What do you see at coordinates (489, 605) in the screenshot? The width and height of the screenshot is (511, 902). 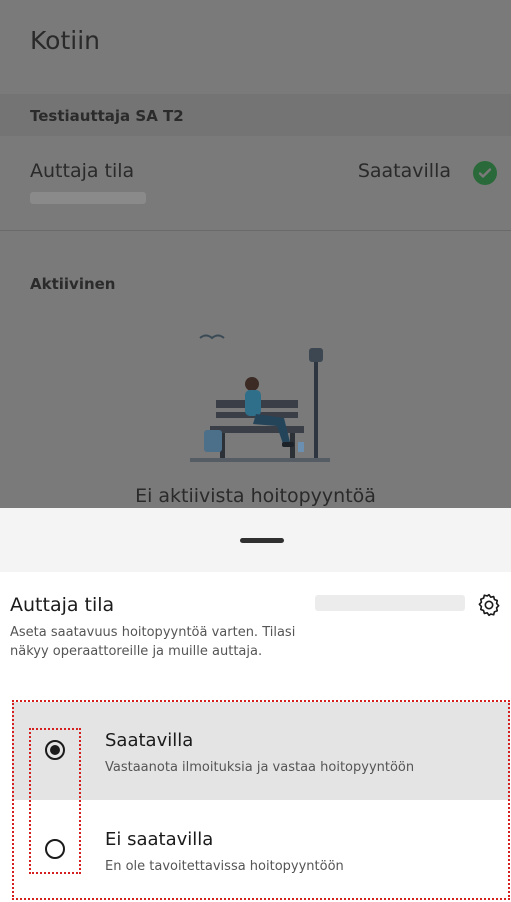 I see `gear-icon` at bounding box center [489, 605].